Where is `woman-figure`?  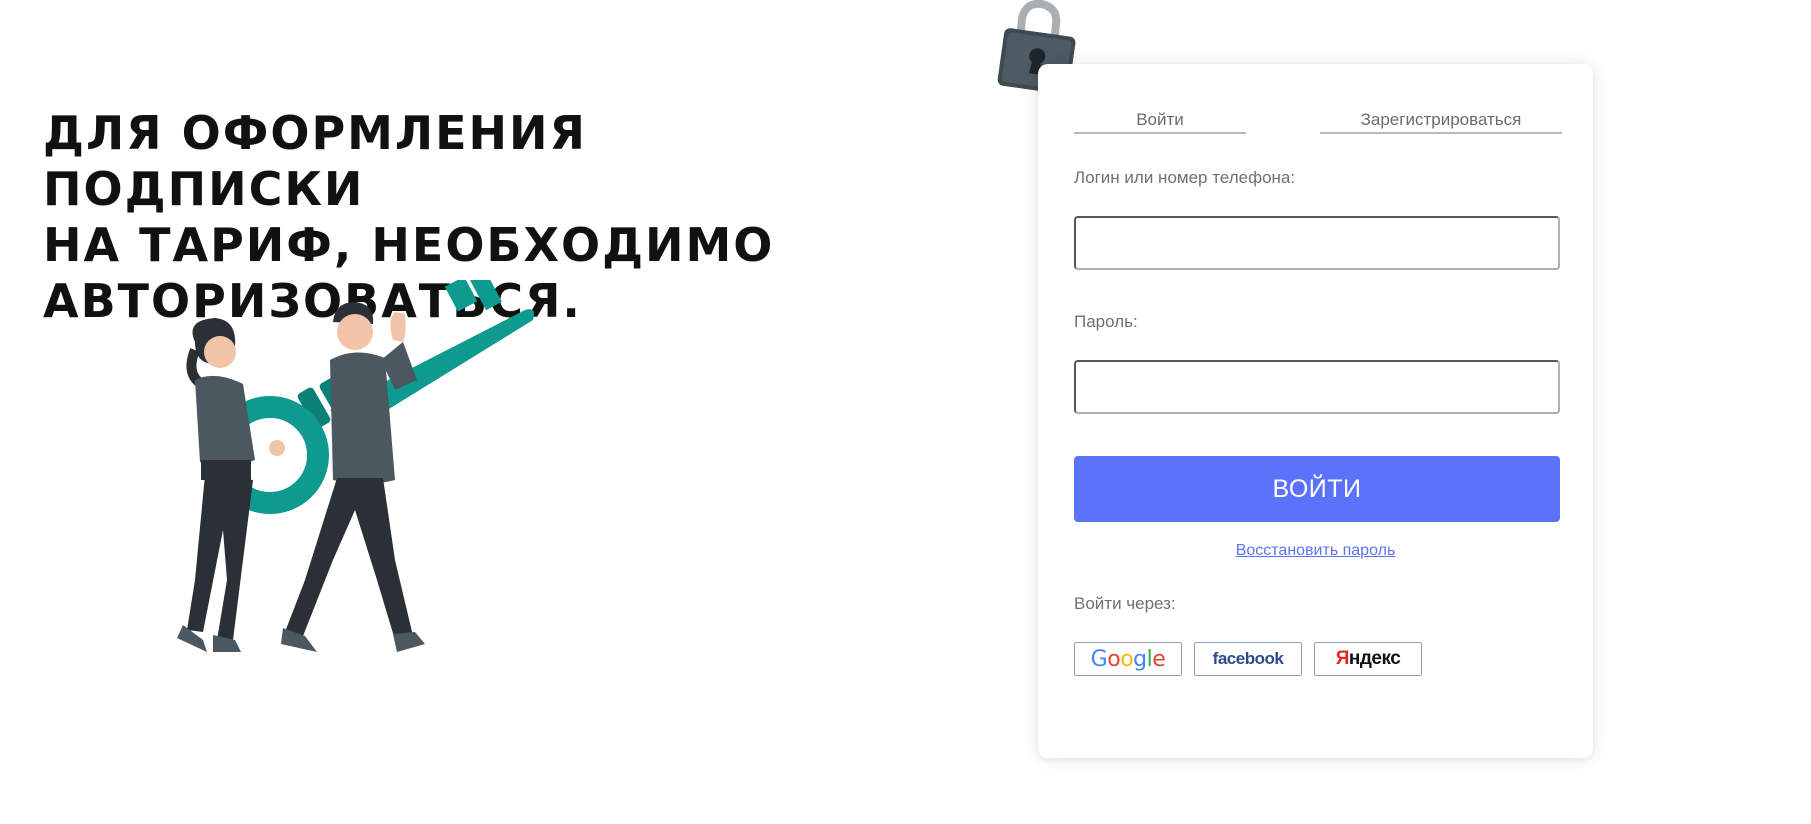
woman-figure is located at coordinates (231, 485).